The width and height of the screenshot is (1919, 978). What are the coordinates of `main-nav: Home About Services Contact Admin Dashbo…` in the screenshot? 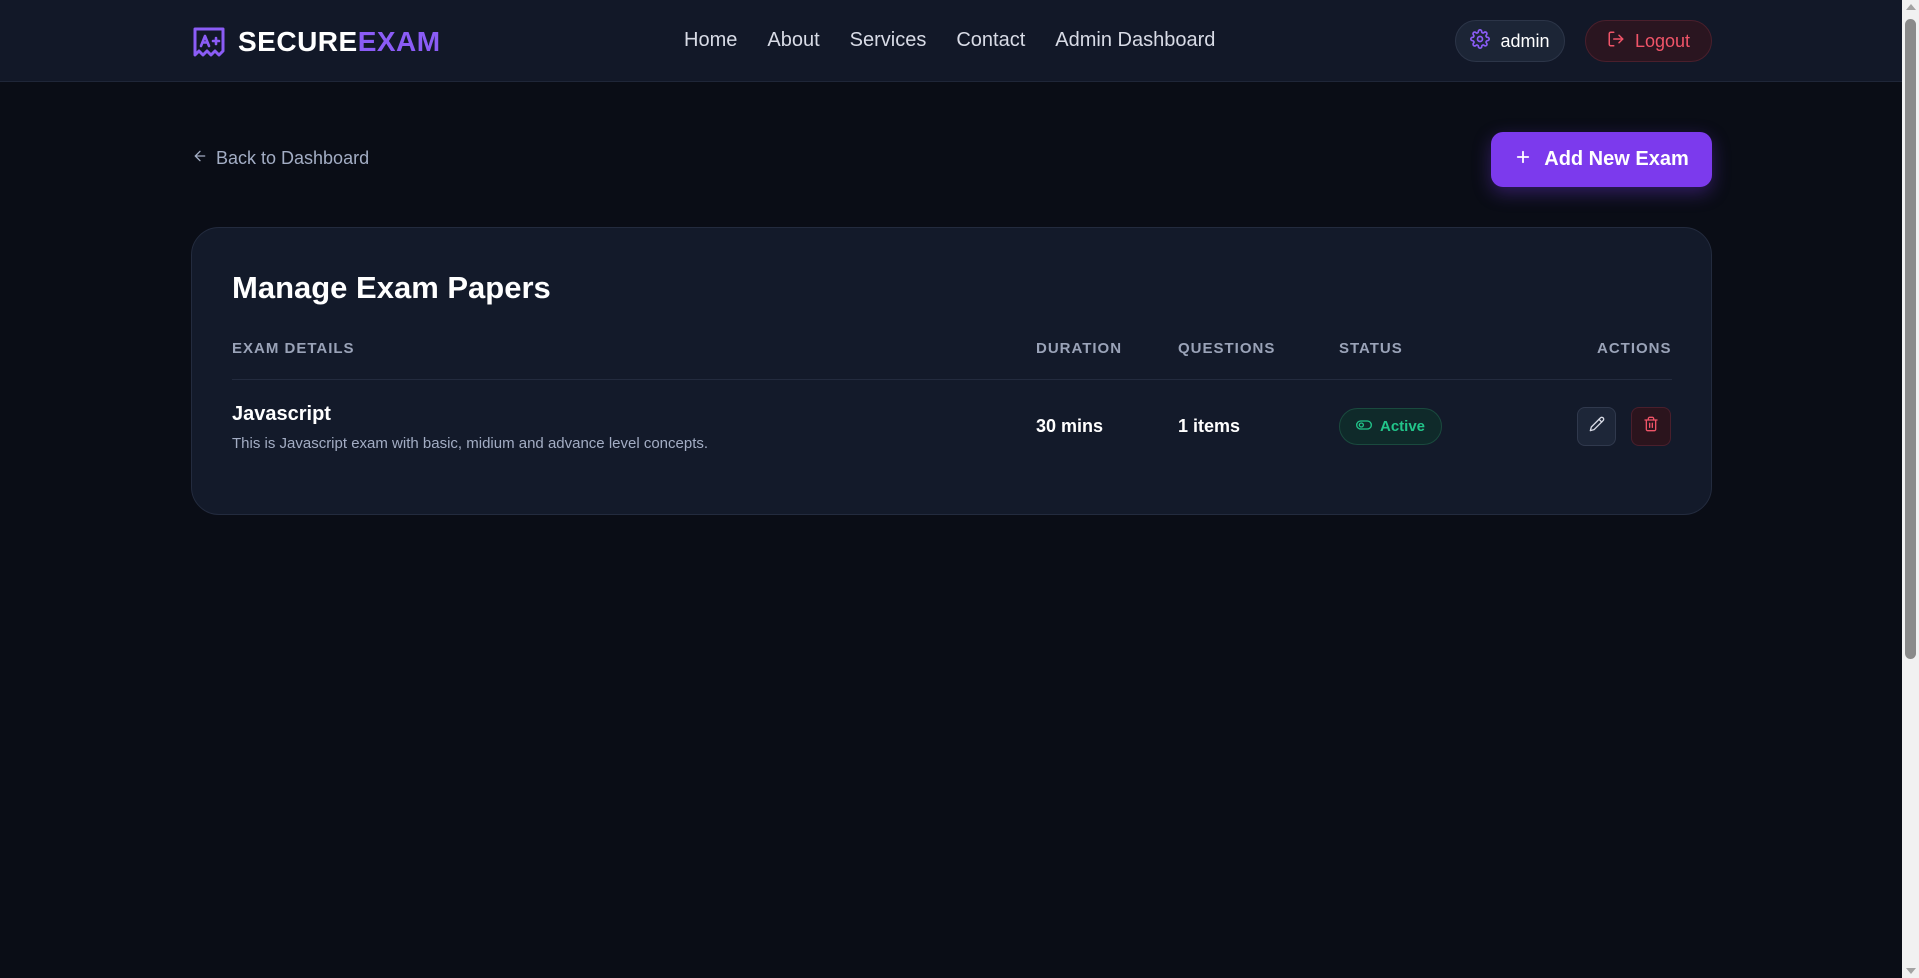 It's located at (949, 40).